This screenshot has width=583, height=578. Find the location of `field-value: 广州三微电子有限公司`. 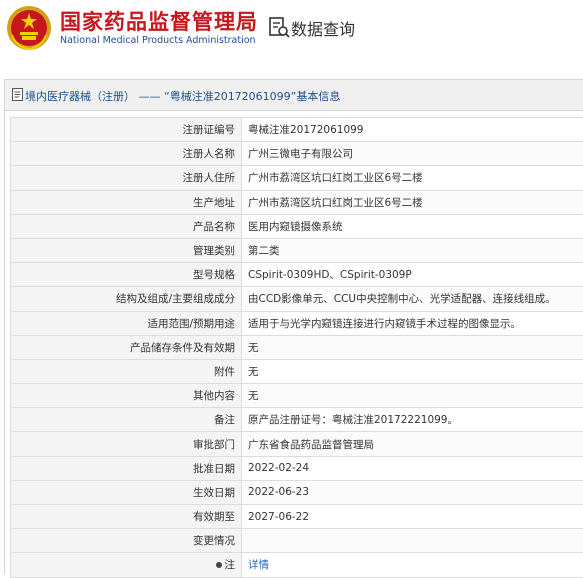

field-value: 广州三微电子有限公司 is located at coordinates (412, 154).